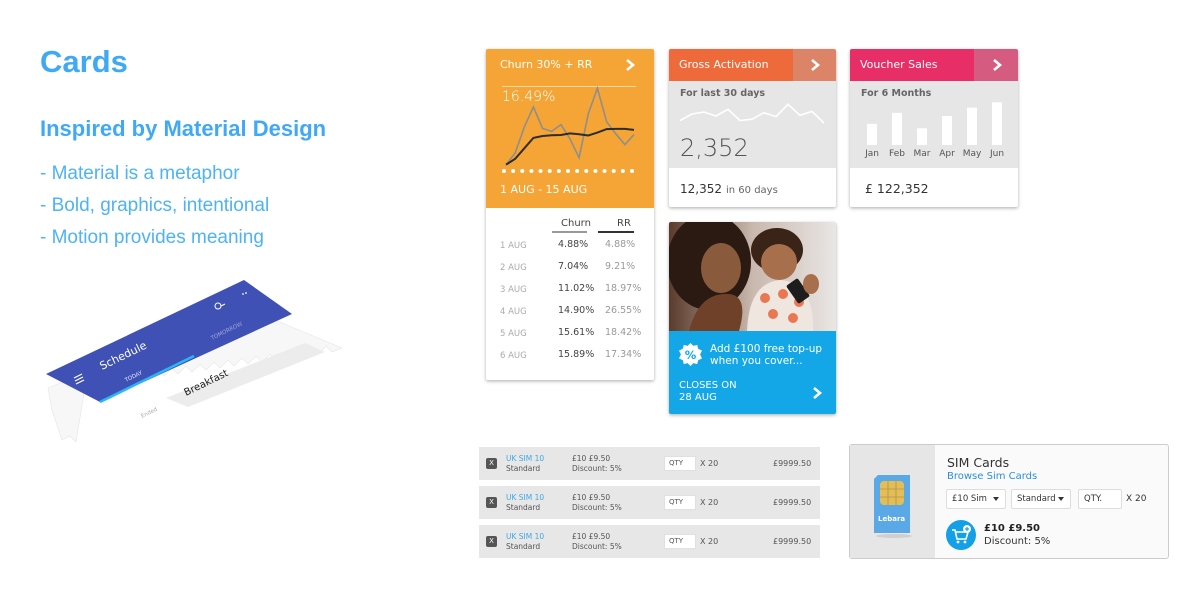 This screenshot has width=1200, height=600. I want to click on bar-label: May, so click(972, 154).